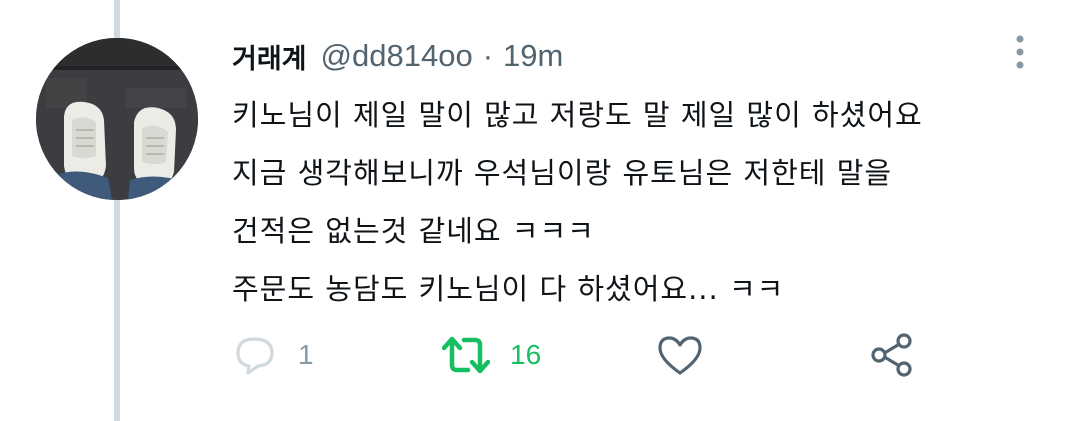 Image resolution: width=1078 pixels, height=421 pixels. Describe the element at coordinates (533, 56) in the screenshot. I see `timestamp: 19m` at that location.